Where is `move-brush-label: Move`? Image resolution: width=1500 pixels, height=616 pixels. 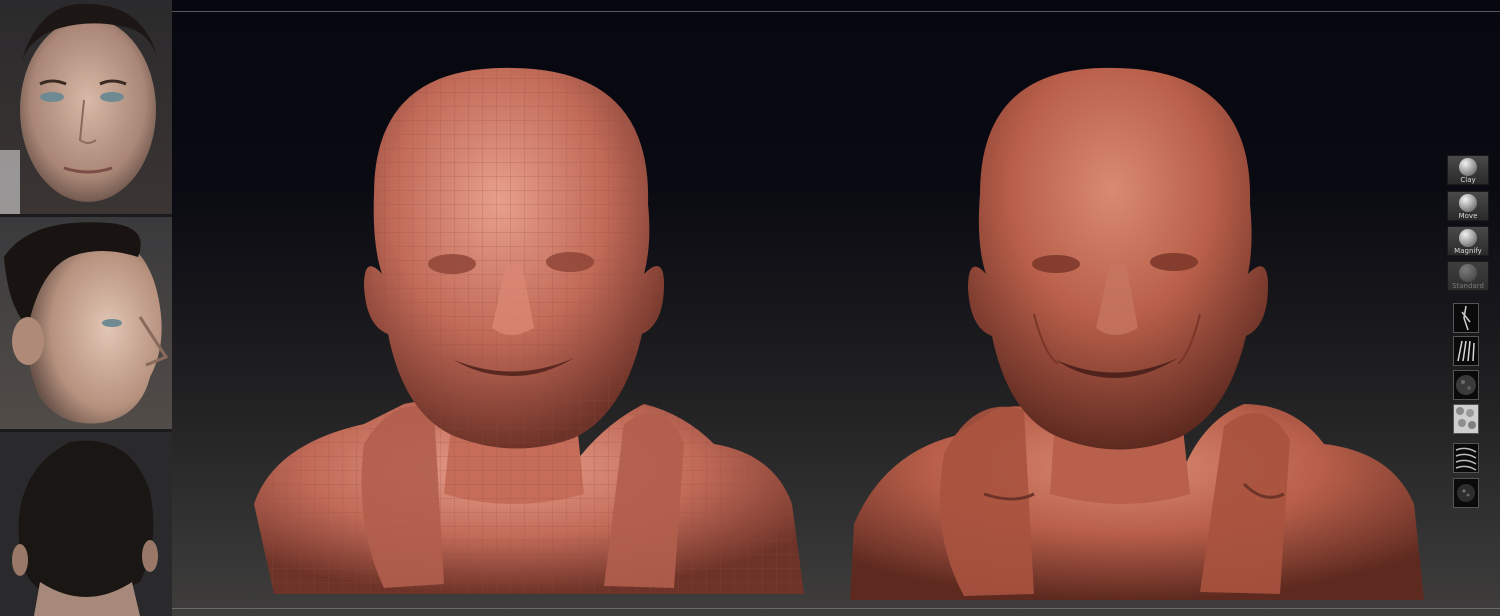
move-brush-label: Move is located at coordinates (1468, 216).